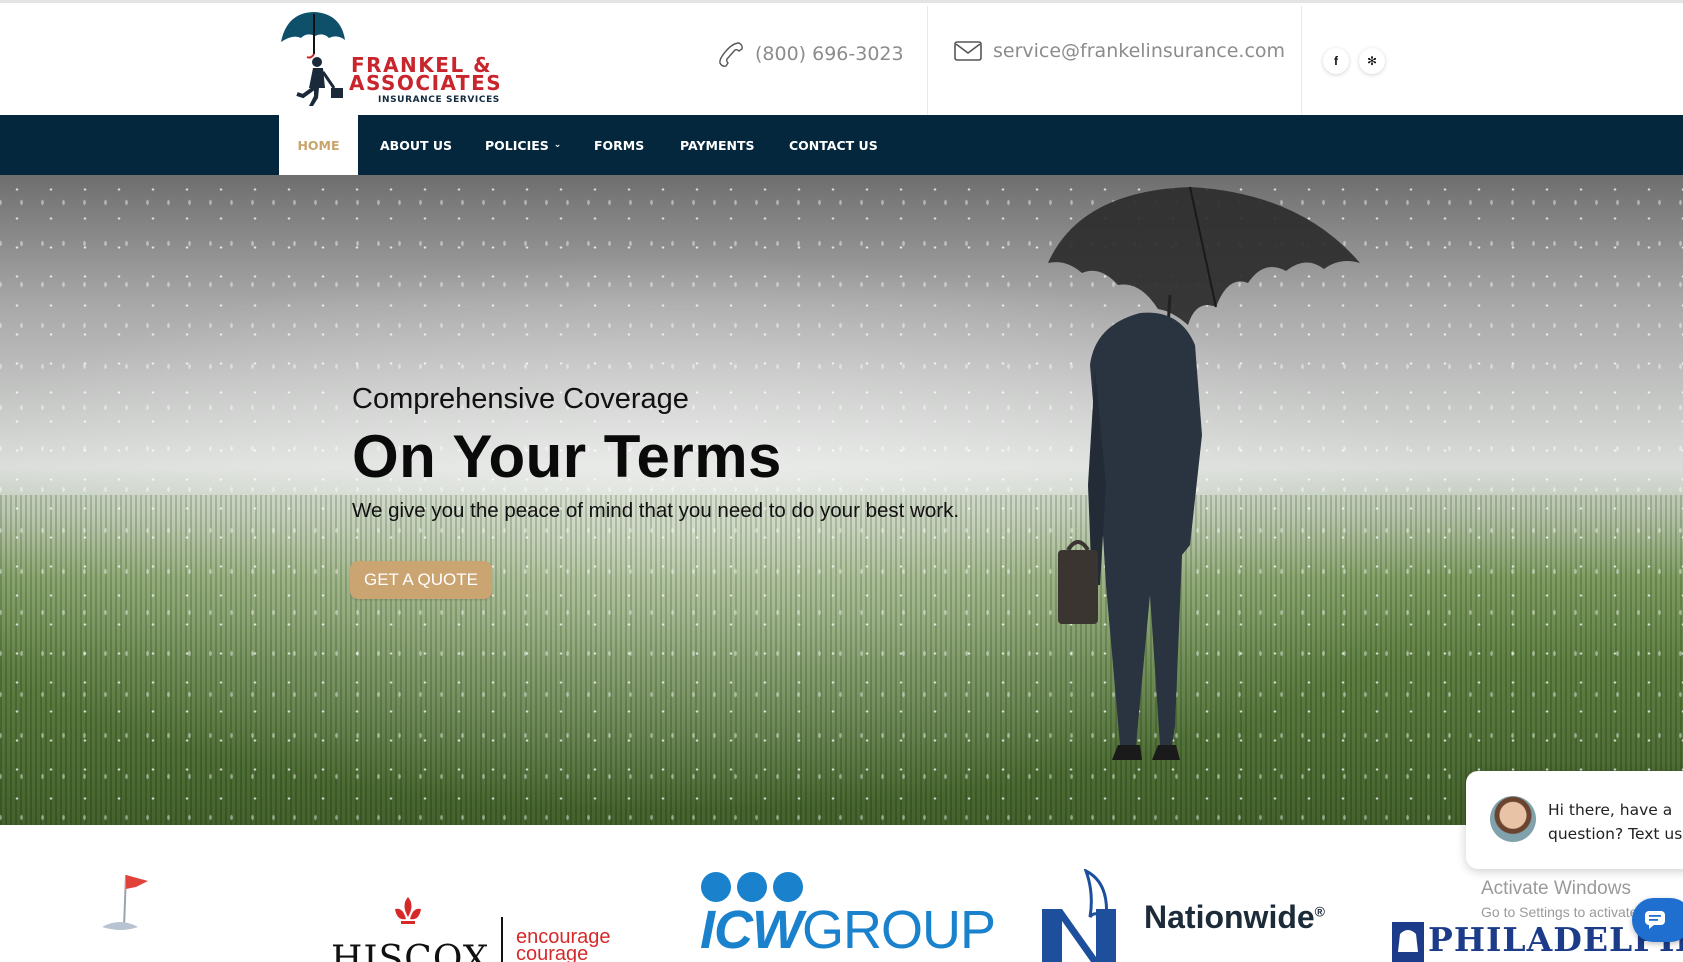 The width and height of the screenshot is (1683, 962). What do you see at coordinates (426, 83) in the screenshot?
I see `logo-name-line2: ASSOCIATES` at bounding box center [426, 83].